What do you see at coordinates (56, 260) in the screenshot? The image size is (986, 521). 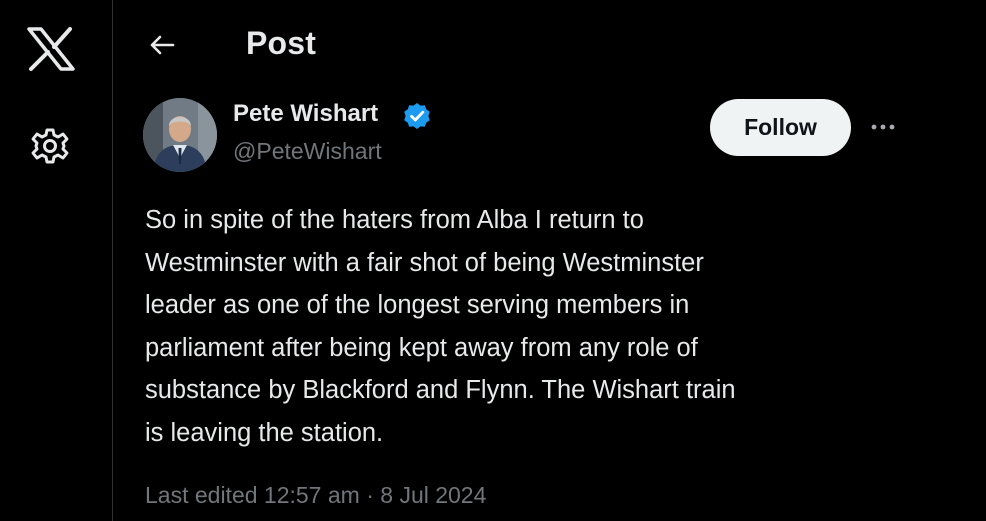 I see `left-rail` at bounding box center [56, 260].